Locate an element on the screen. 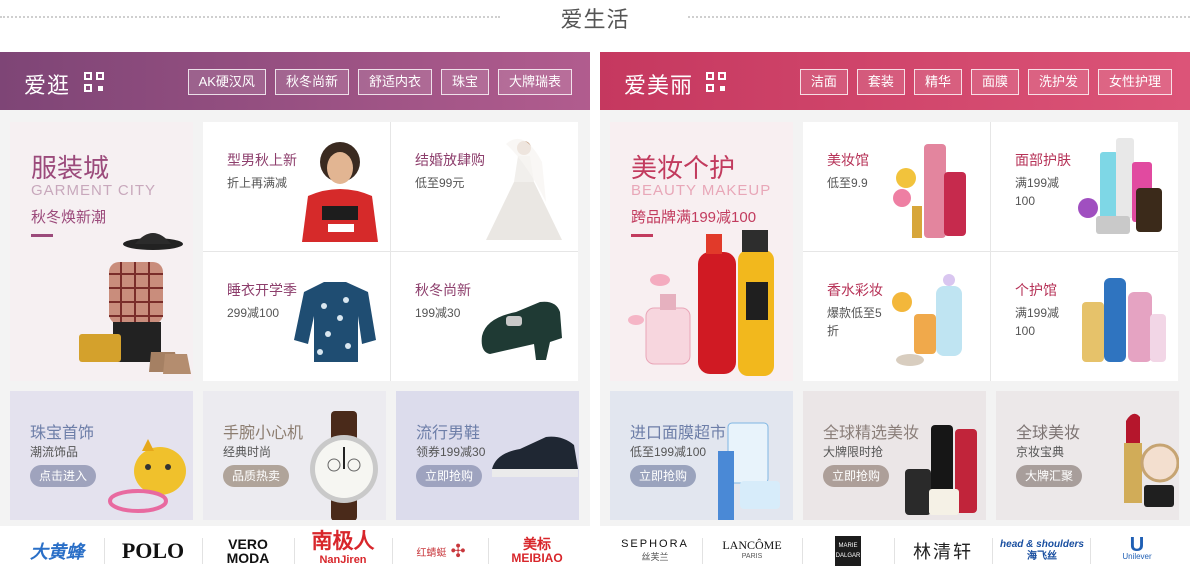 The width and height of the screenshot is (1190, 576). brand-meibiao: 美标 MEIBIAO is located at coordinates (537, 551).